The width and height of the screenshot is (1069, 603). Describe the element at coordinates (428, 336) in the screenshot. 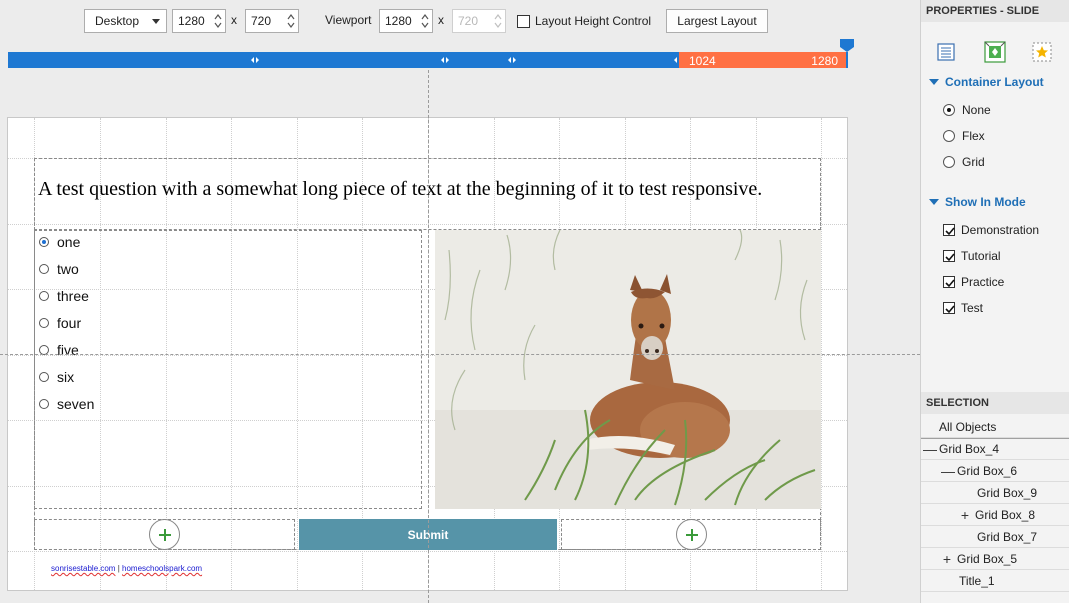

I see `vertical-guide` at that location.